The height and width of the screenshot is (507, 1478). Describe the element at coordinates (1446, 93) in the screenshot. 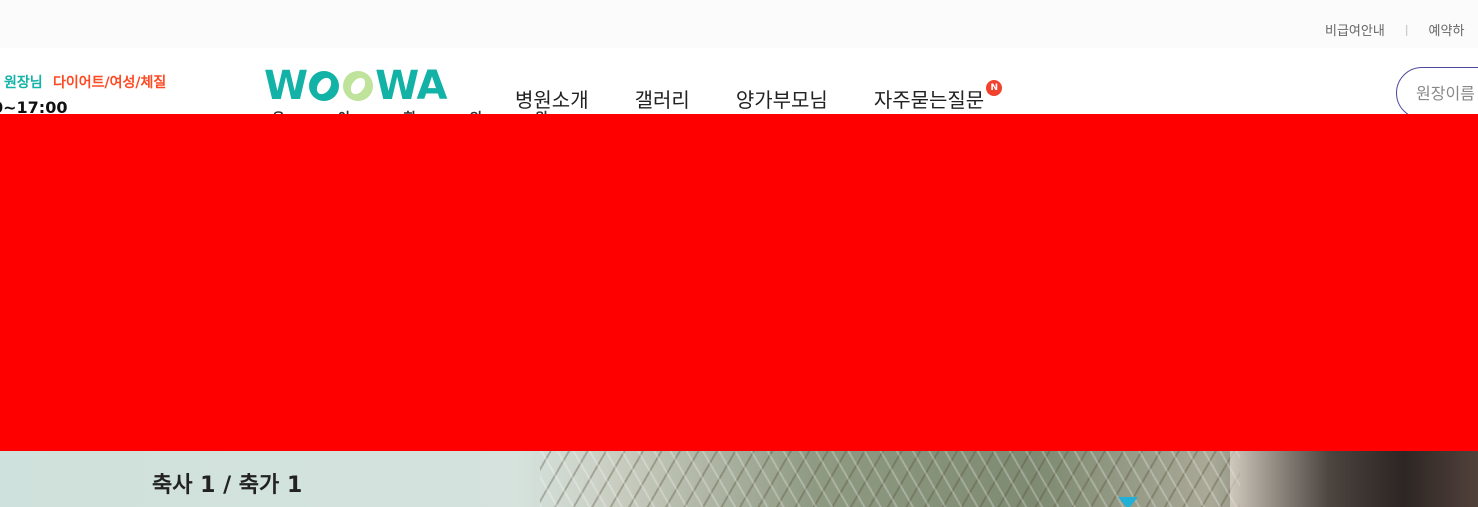

I see `search-input` at that location.